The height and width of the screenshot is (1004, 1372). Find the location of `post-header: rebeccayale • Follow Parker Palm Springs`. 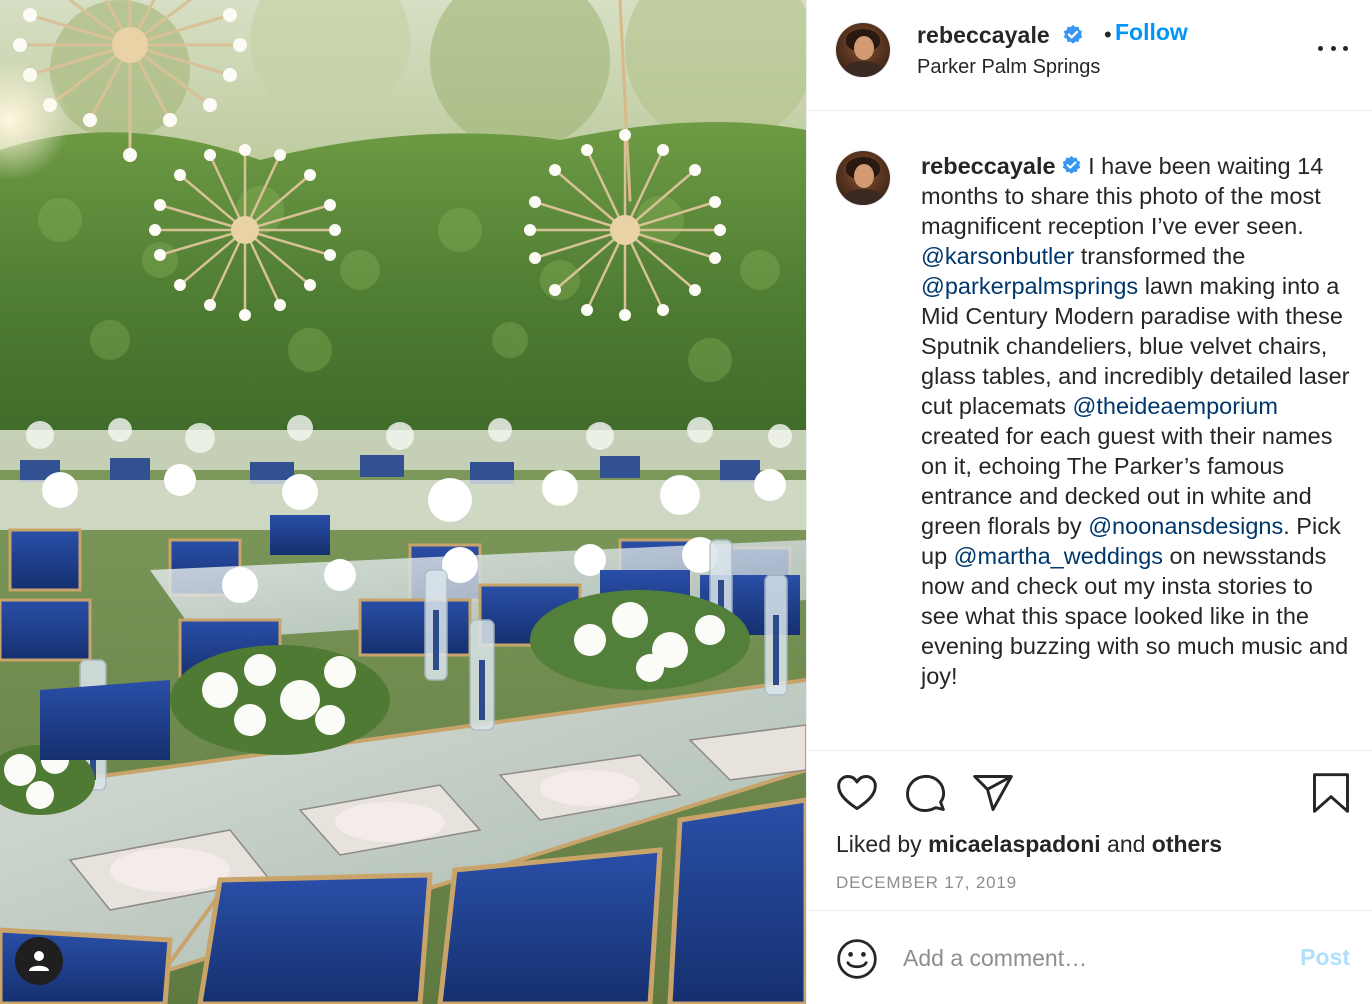

post-header: rebeccayale • Follow Parker Palm Springs is located at coordinates (1089, 55).